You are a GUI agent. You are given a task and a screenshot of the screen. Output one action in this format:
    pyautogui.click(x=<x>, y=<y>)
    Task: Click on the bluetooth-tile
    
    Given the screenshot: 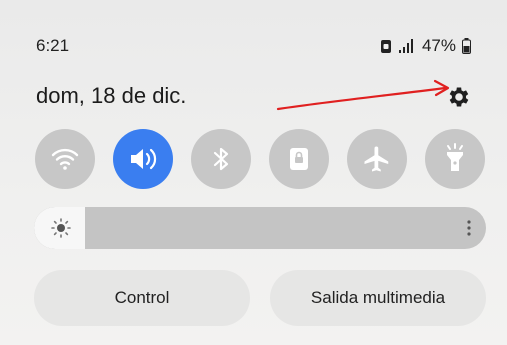 What is the action you would take?
    pyautogui.click(x=221, y=159)
    